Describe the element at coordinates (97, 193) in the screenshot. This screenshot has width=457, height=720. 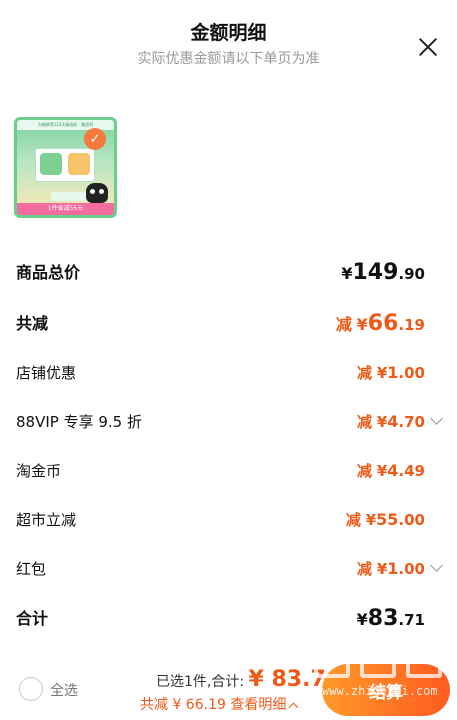
I see `tmall-cat-icon` at that location.